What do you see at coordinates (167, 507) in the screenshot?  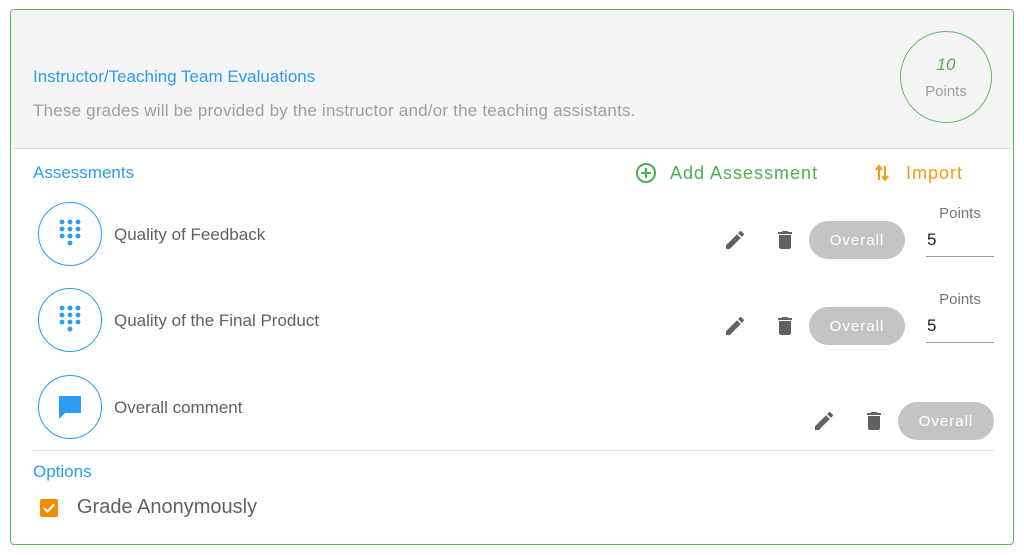 I see `grade-anonymously-label: Grade Anonymously` at bounding box center [167, 507].